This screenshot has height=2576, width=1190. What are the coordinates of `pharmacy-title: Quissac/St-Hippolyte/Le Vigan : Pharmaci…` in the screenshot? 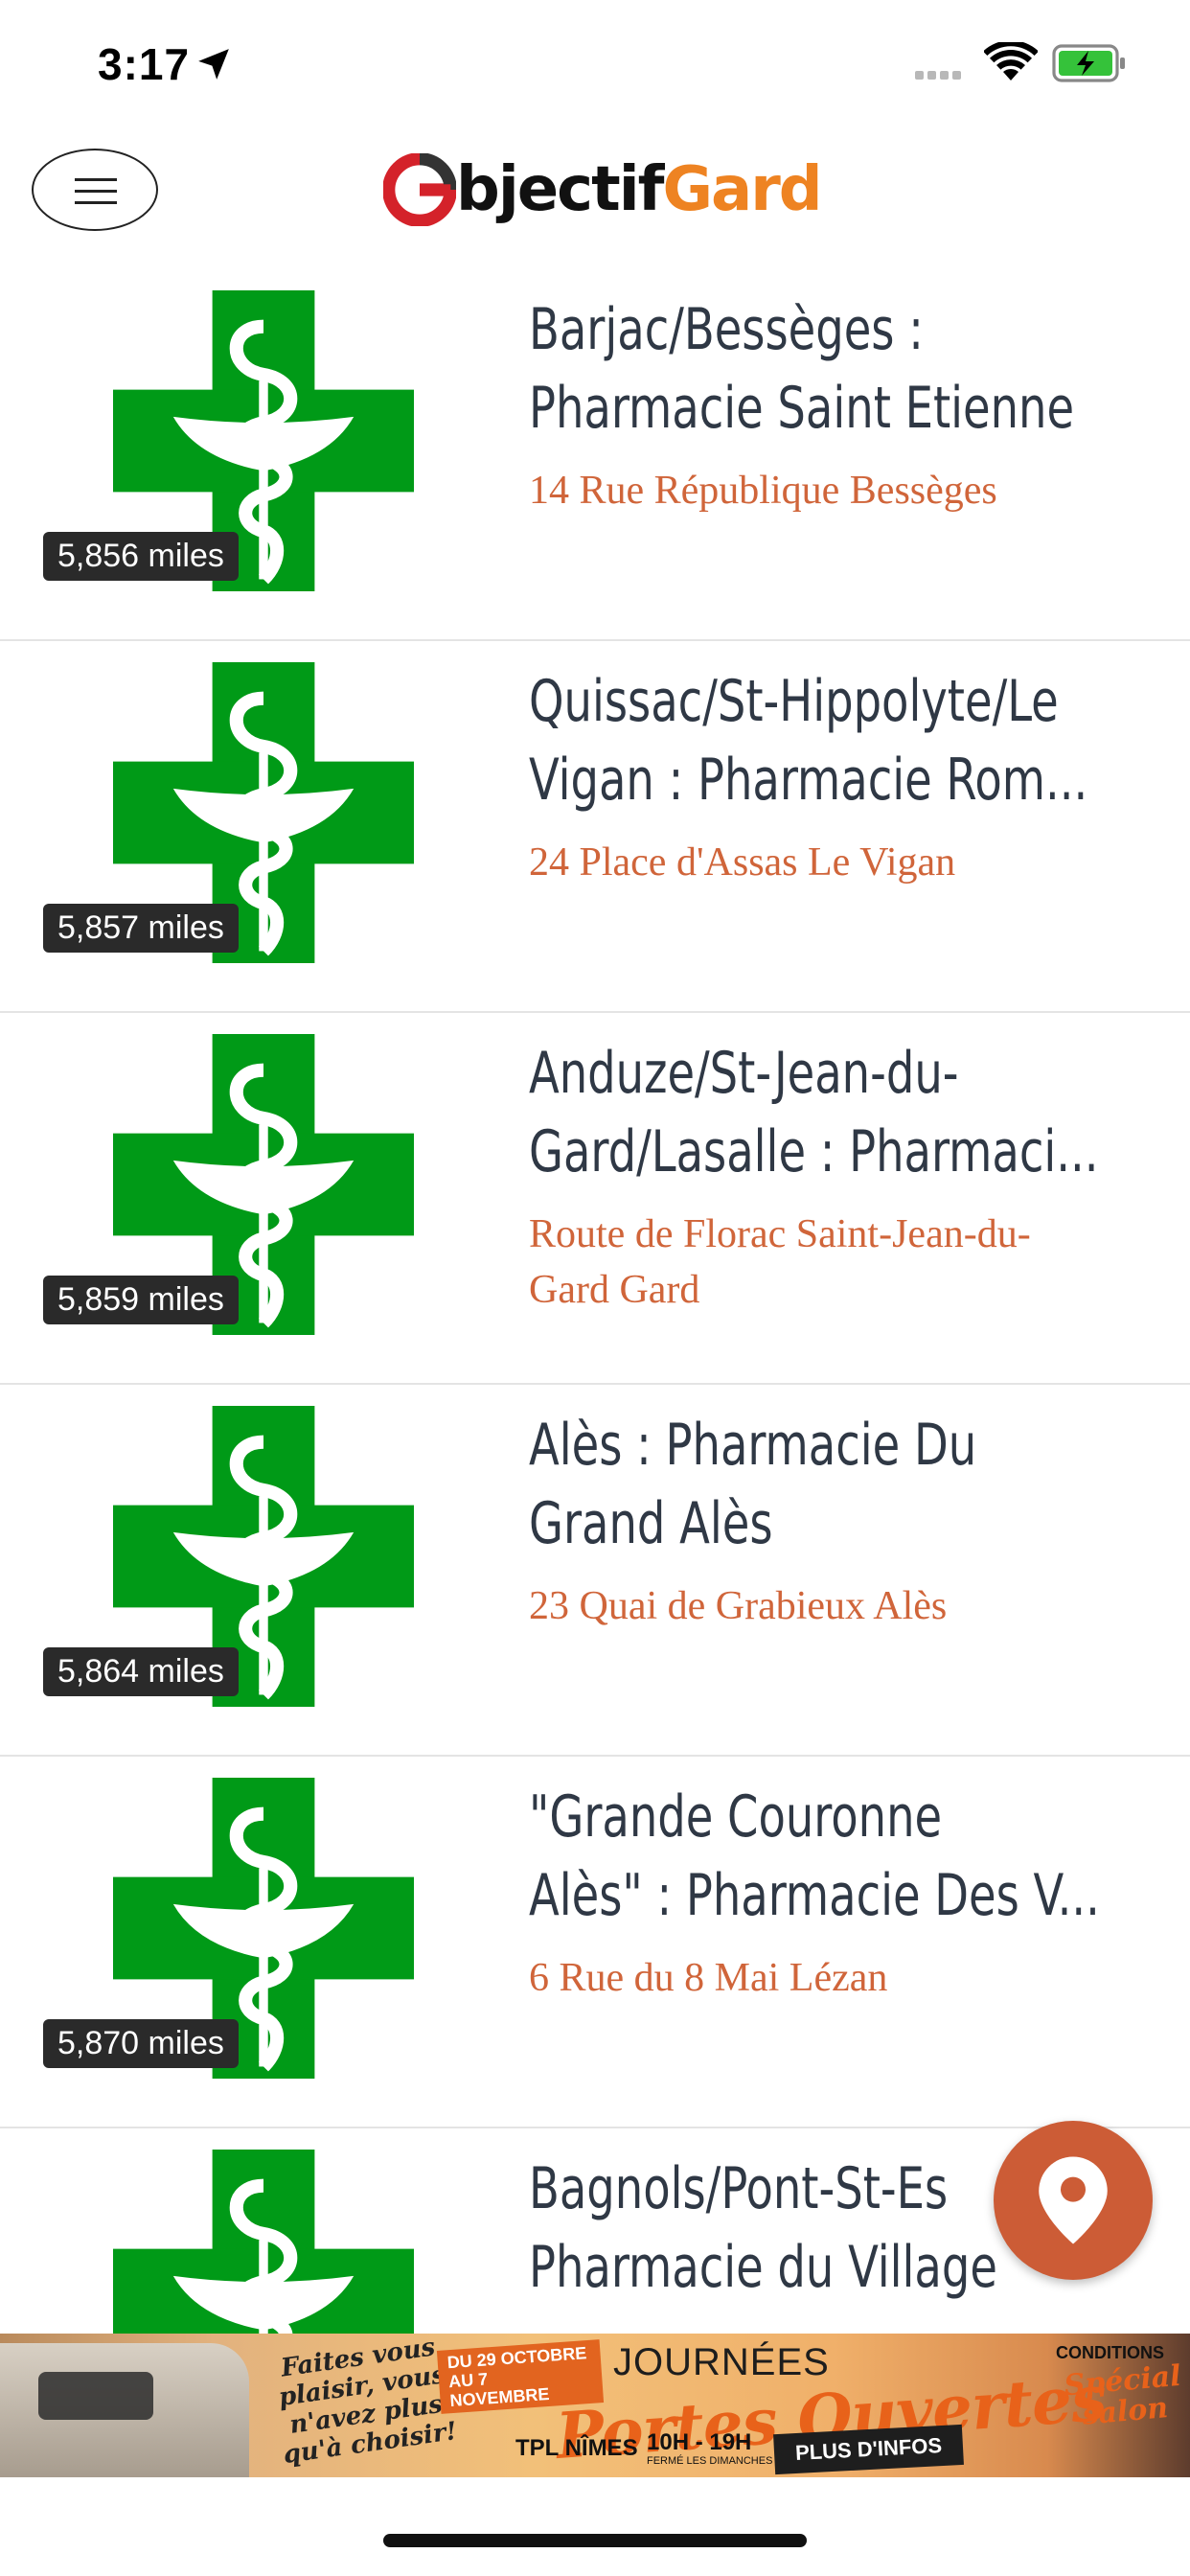 It's located at (851, 740).